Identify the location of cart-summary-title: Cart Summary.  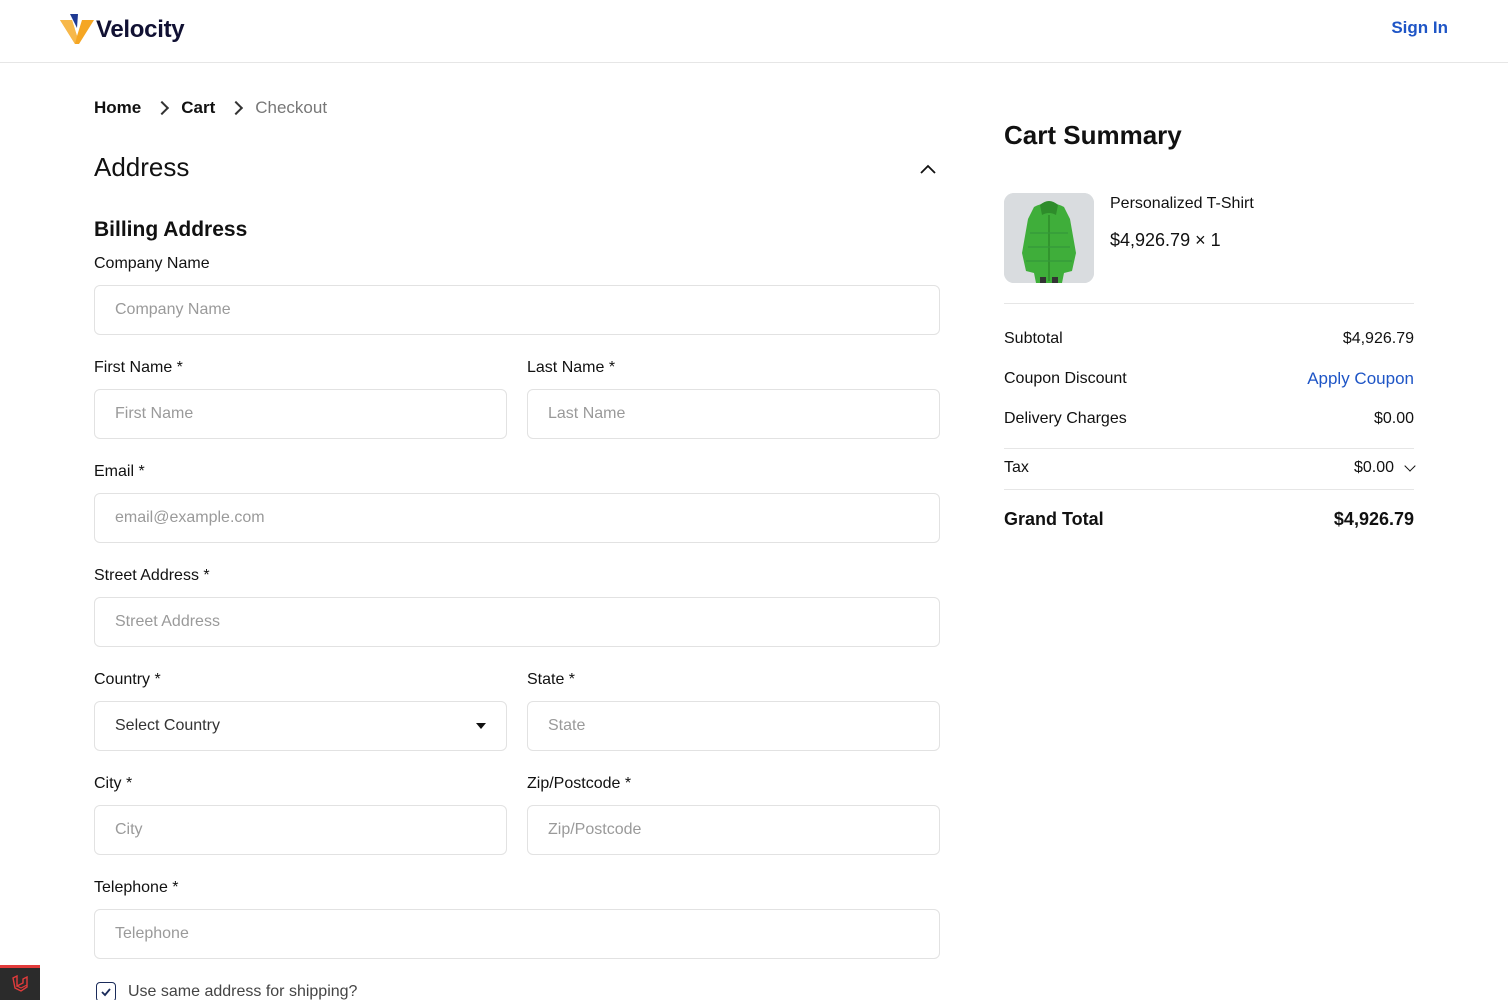
(1093, 135).